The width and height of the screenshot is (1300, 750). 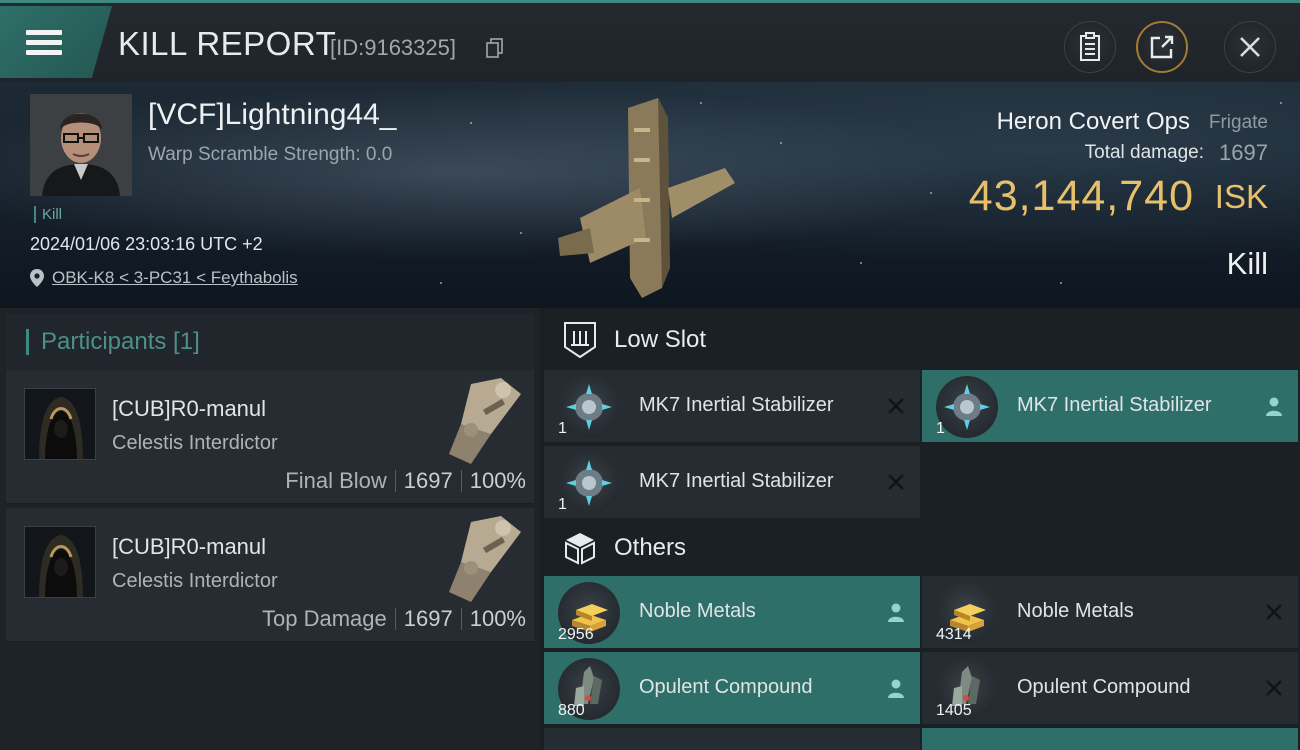 I want to click on item-quantity: 880, so click(x=571, y=710).